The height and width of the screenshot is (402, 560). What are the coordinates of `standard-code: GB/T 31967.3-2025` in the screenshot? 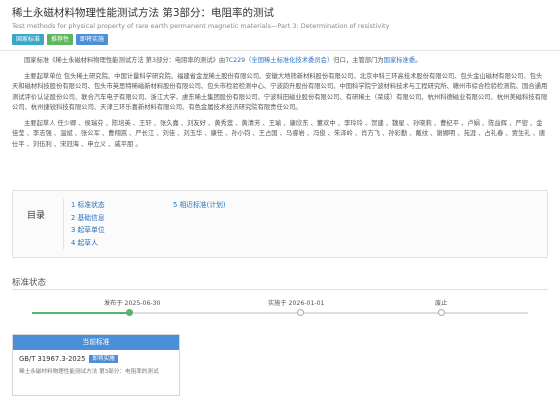 It's located at (52, 359).